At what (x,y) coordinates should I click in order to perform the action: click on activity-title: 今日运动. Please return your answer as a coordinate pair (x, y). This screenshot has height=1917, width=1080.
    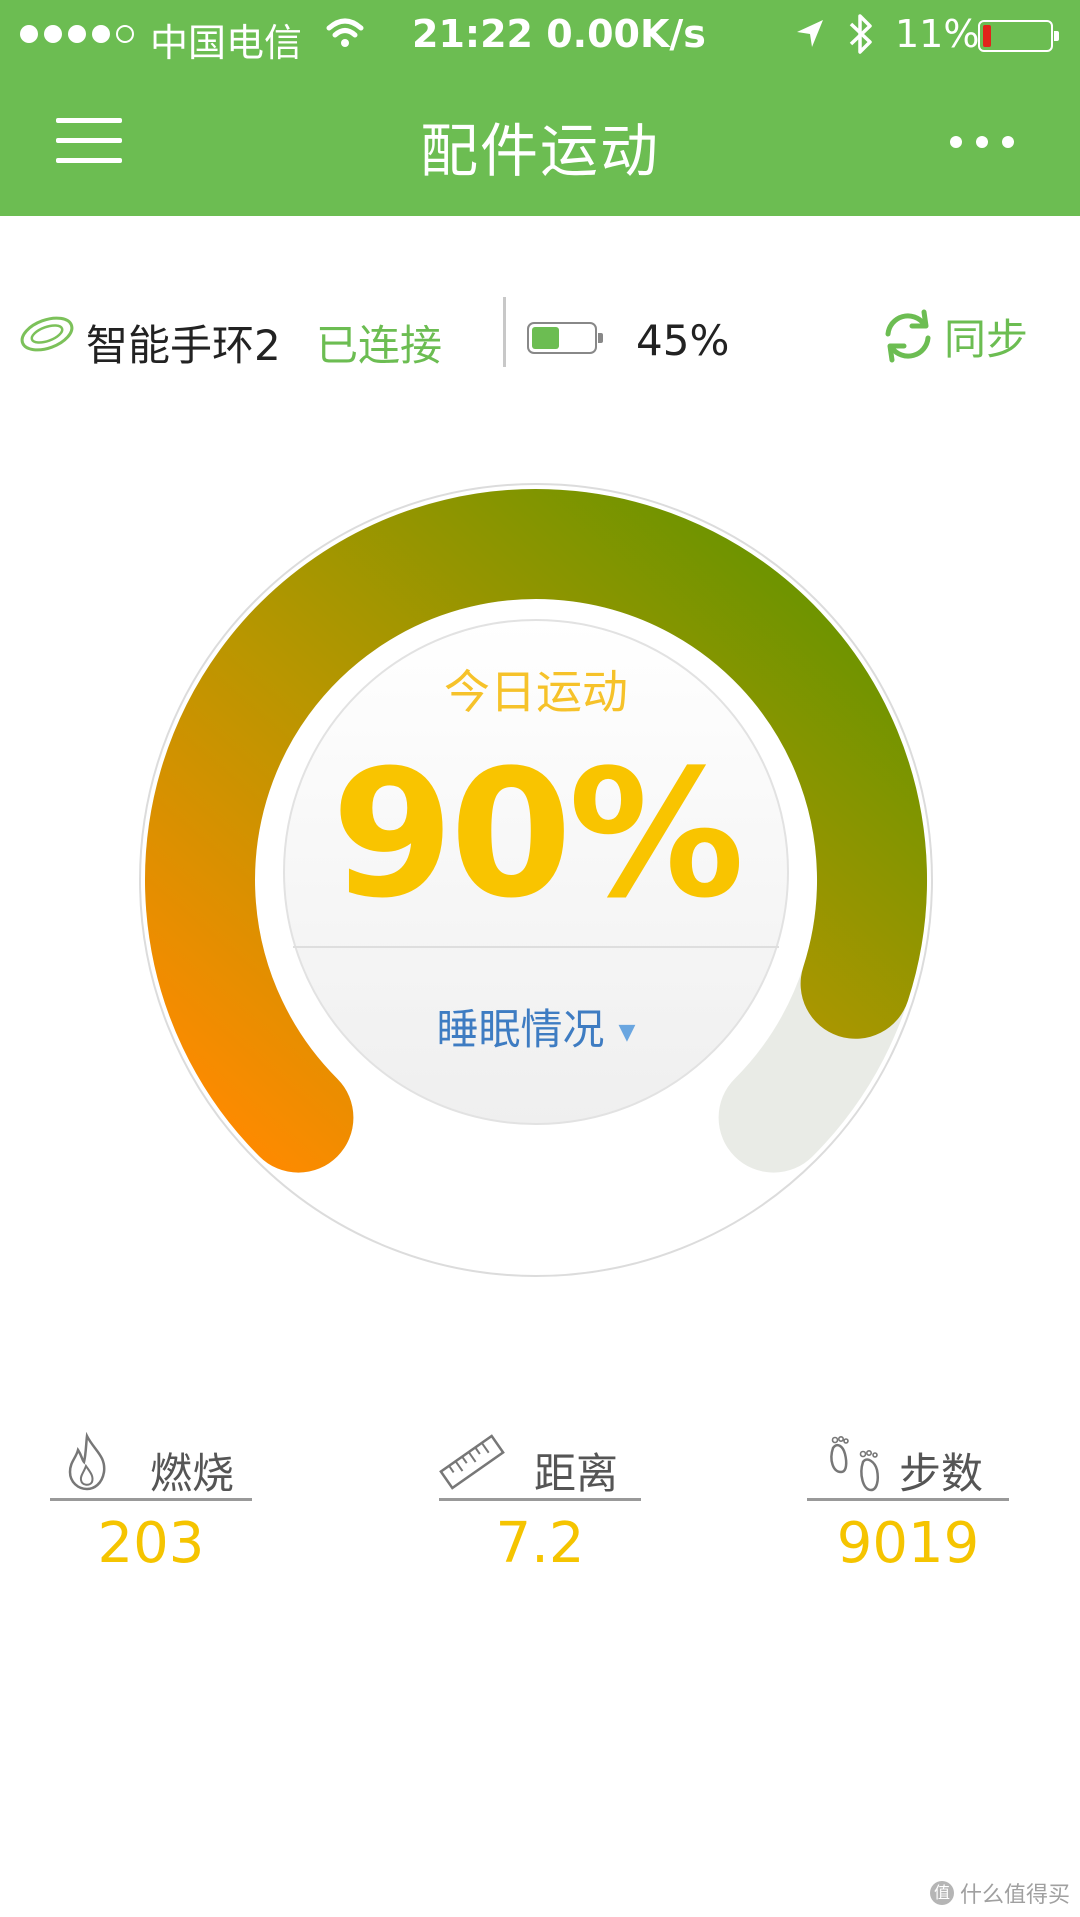
    Looking at the image, I should click on (536, 692).